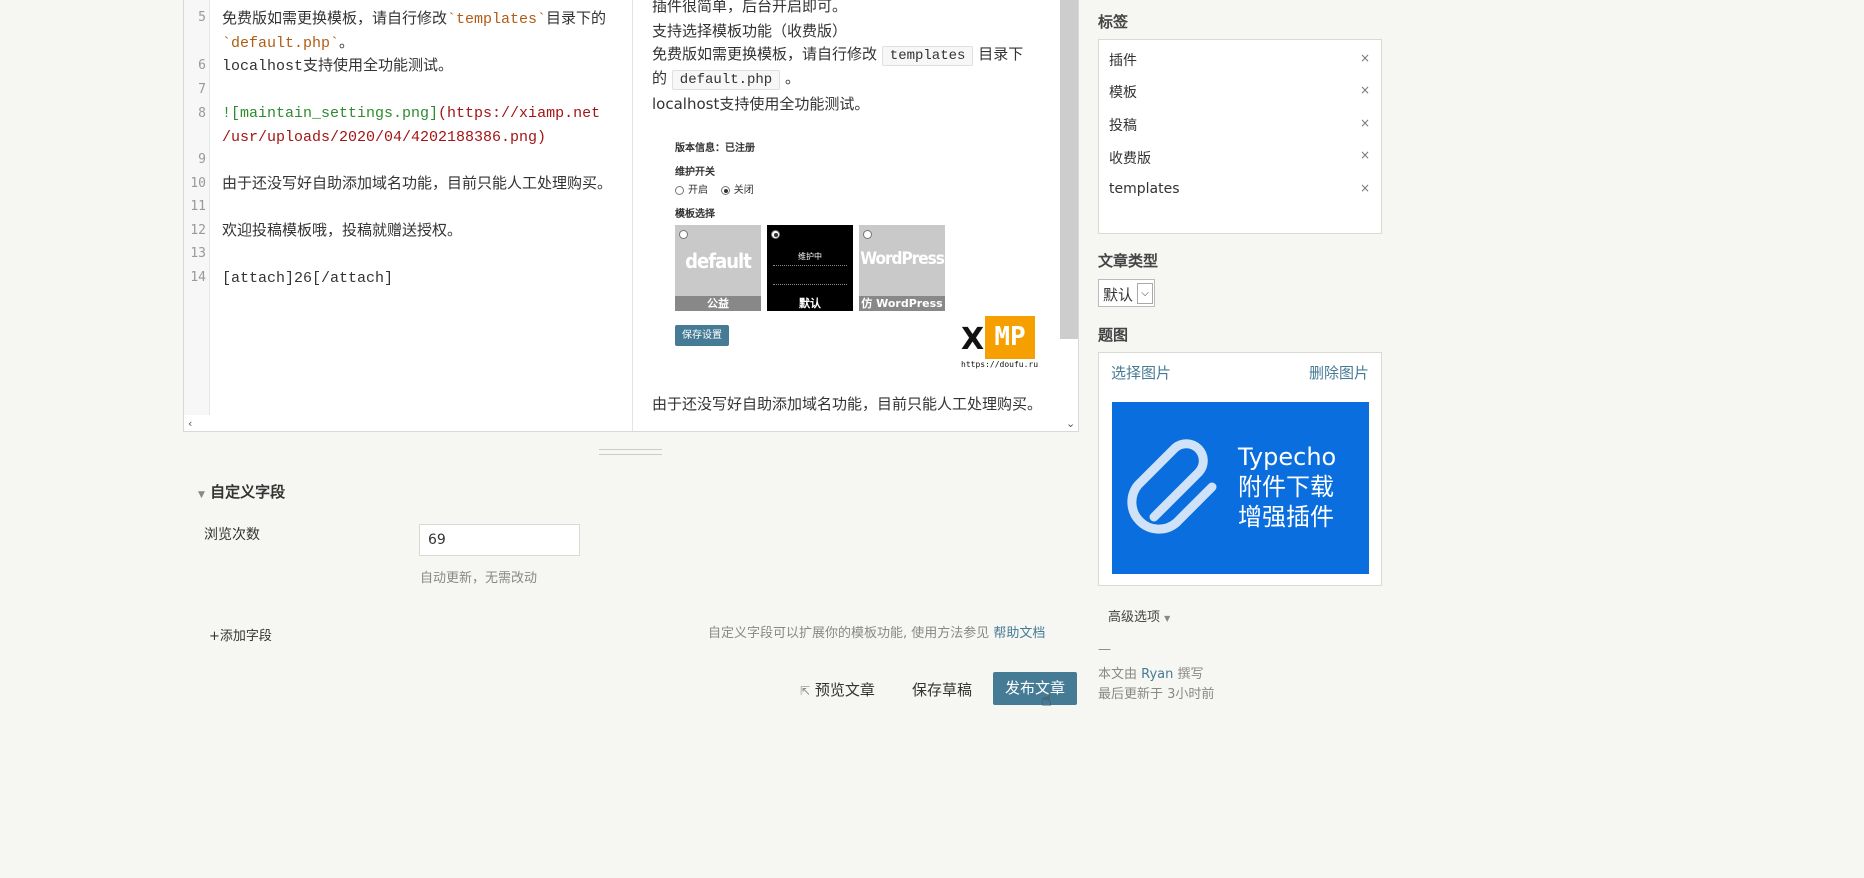 The image size is (1864, 878). What do you see at coordinates (847, 404) in the screenshot?
I see `preview-text: 由于还没写好自助添加域名功能，目前只能人工处理购买。` at bounding box center [847, 404].